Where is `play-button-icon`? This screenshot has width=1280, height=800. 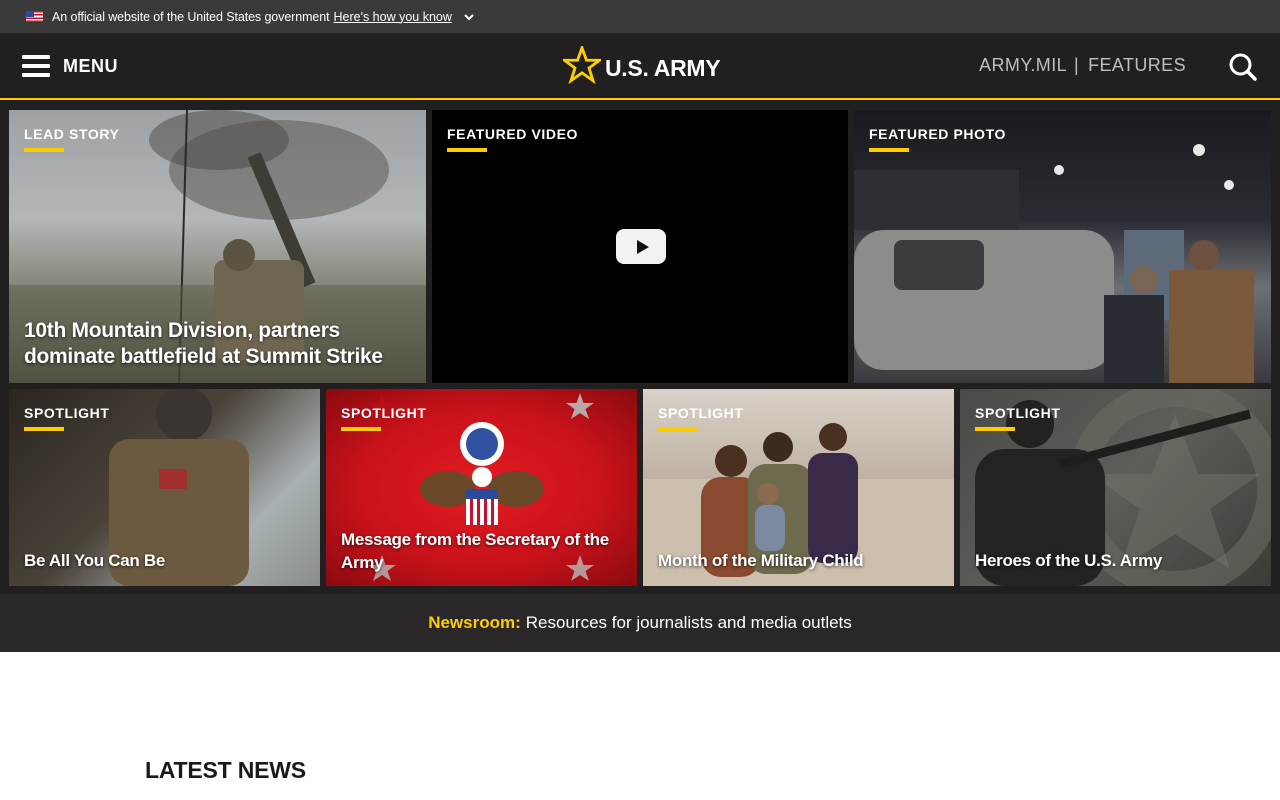
play-button-icon is located at coordinates (641, 246).